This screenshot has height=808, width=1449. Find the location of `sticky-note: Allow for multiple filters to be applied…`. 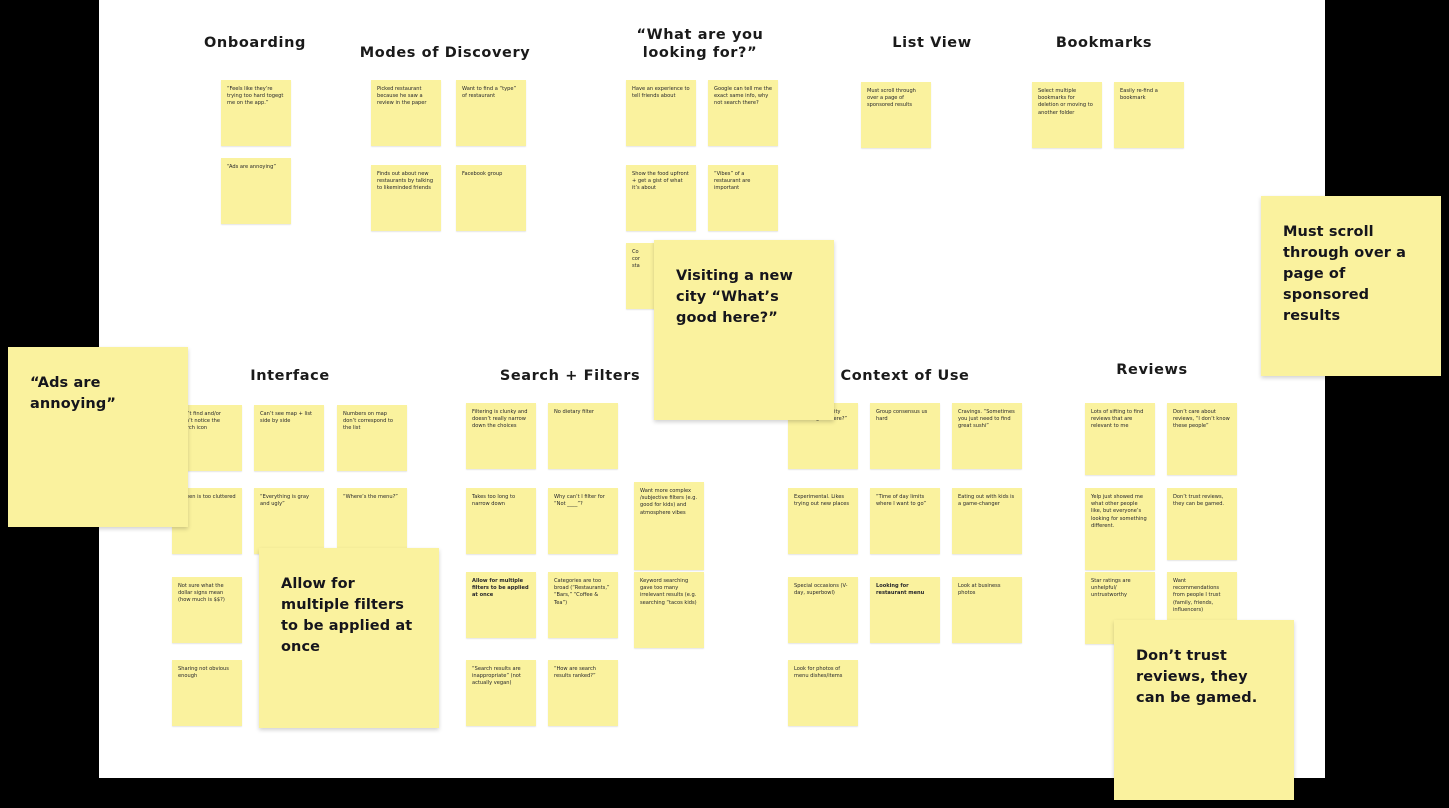

sticky-note: Allow for multiple filters to be applied… is located at coordinates (501, 605).